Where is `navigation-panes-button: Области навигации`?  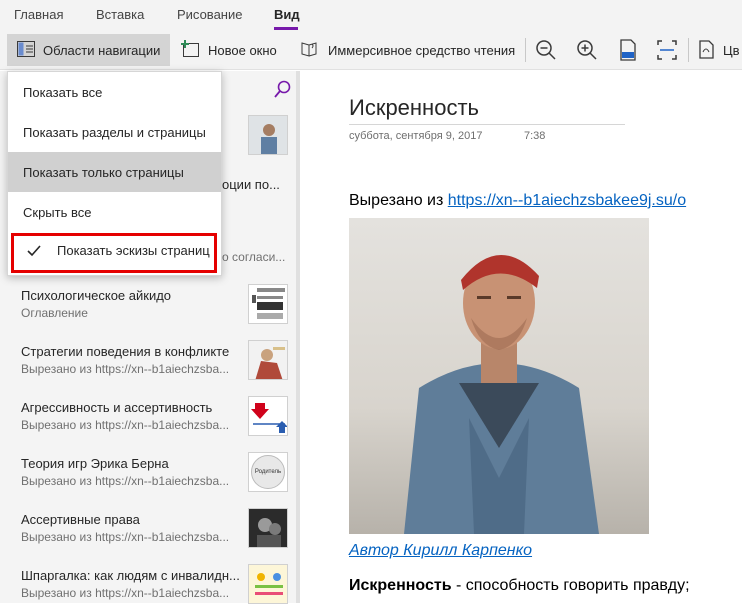
navigation-panes-button: Области навигации is located at coordinates (88, 50).